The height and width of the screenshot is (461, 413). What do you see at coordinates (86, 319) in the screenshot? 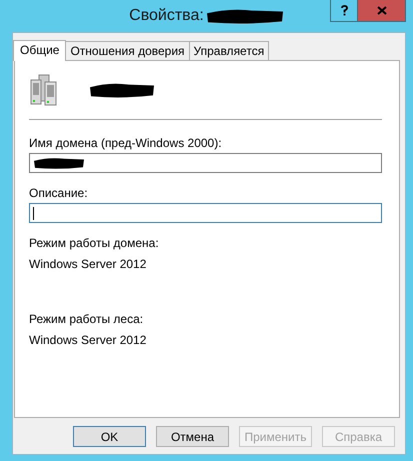
I see `info-label: Режим работы леса:` at bounding box center [86, 319].